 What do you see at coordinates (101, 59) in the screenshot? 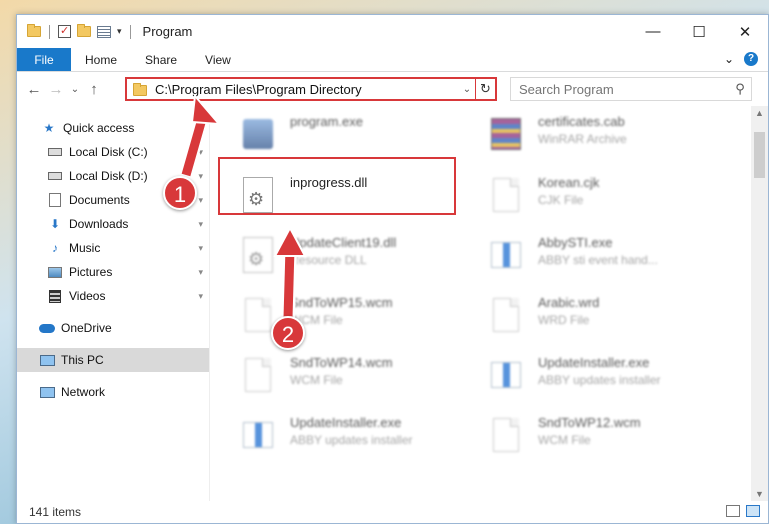
I see `tab-home: Home` at bounding box center [101, 59].